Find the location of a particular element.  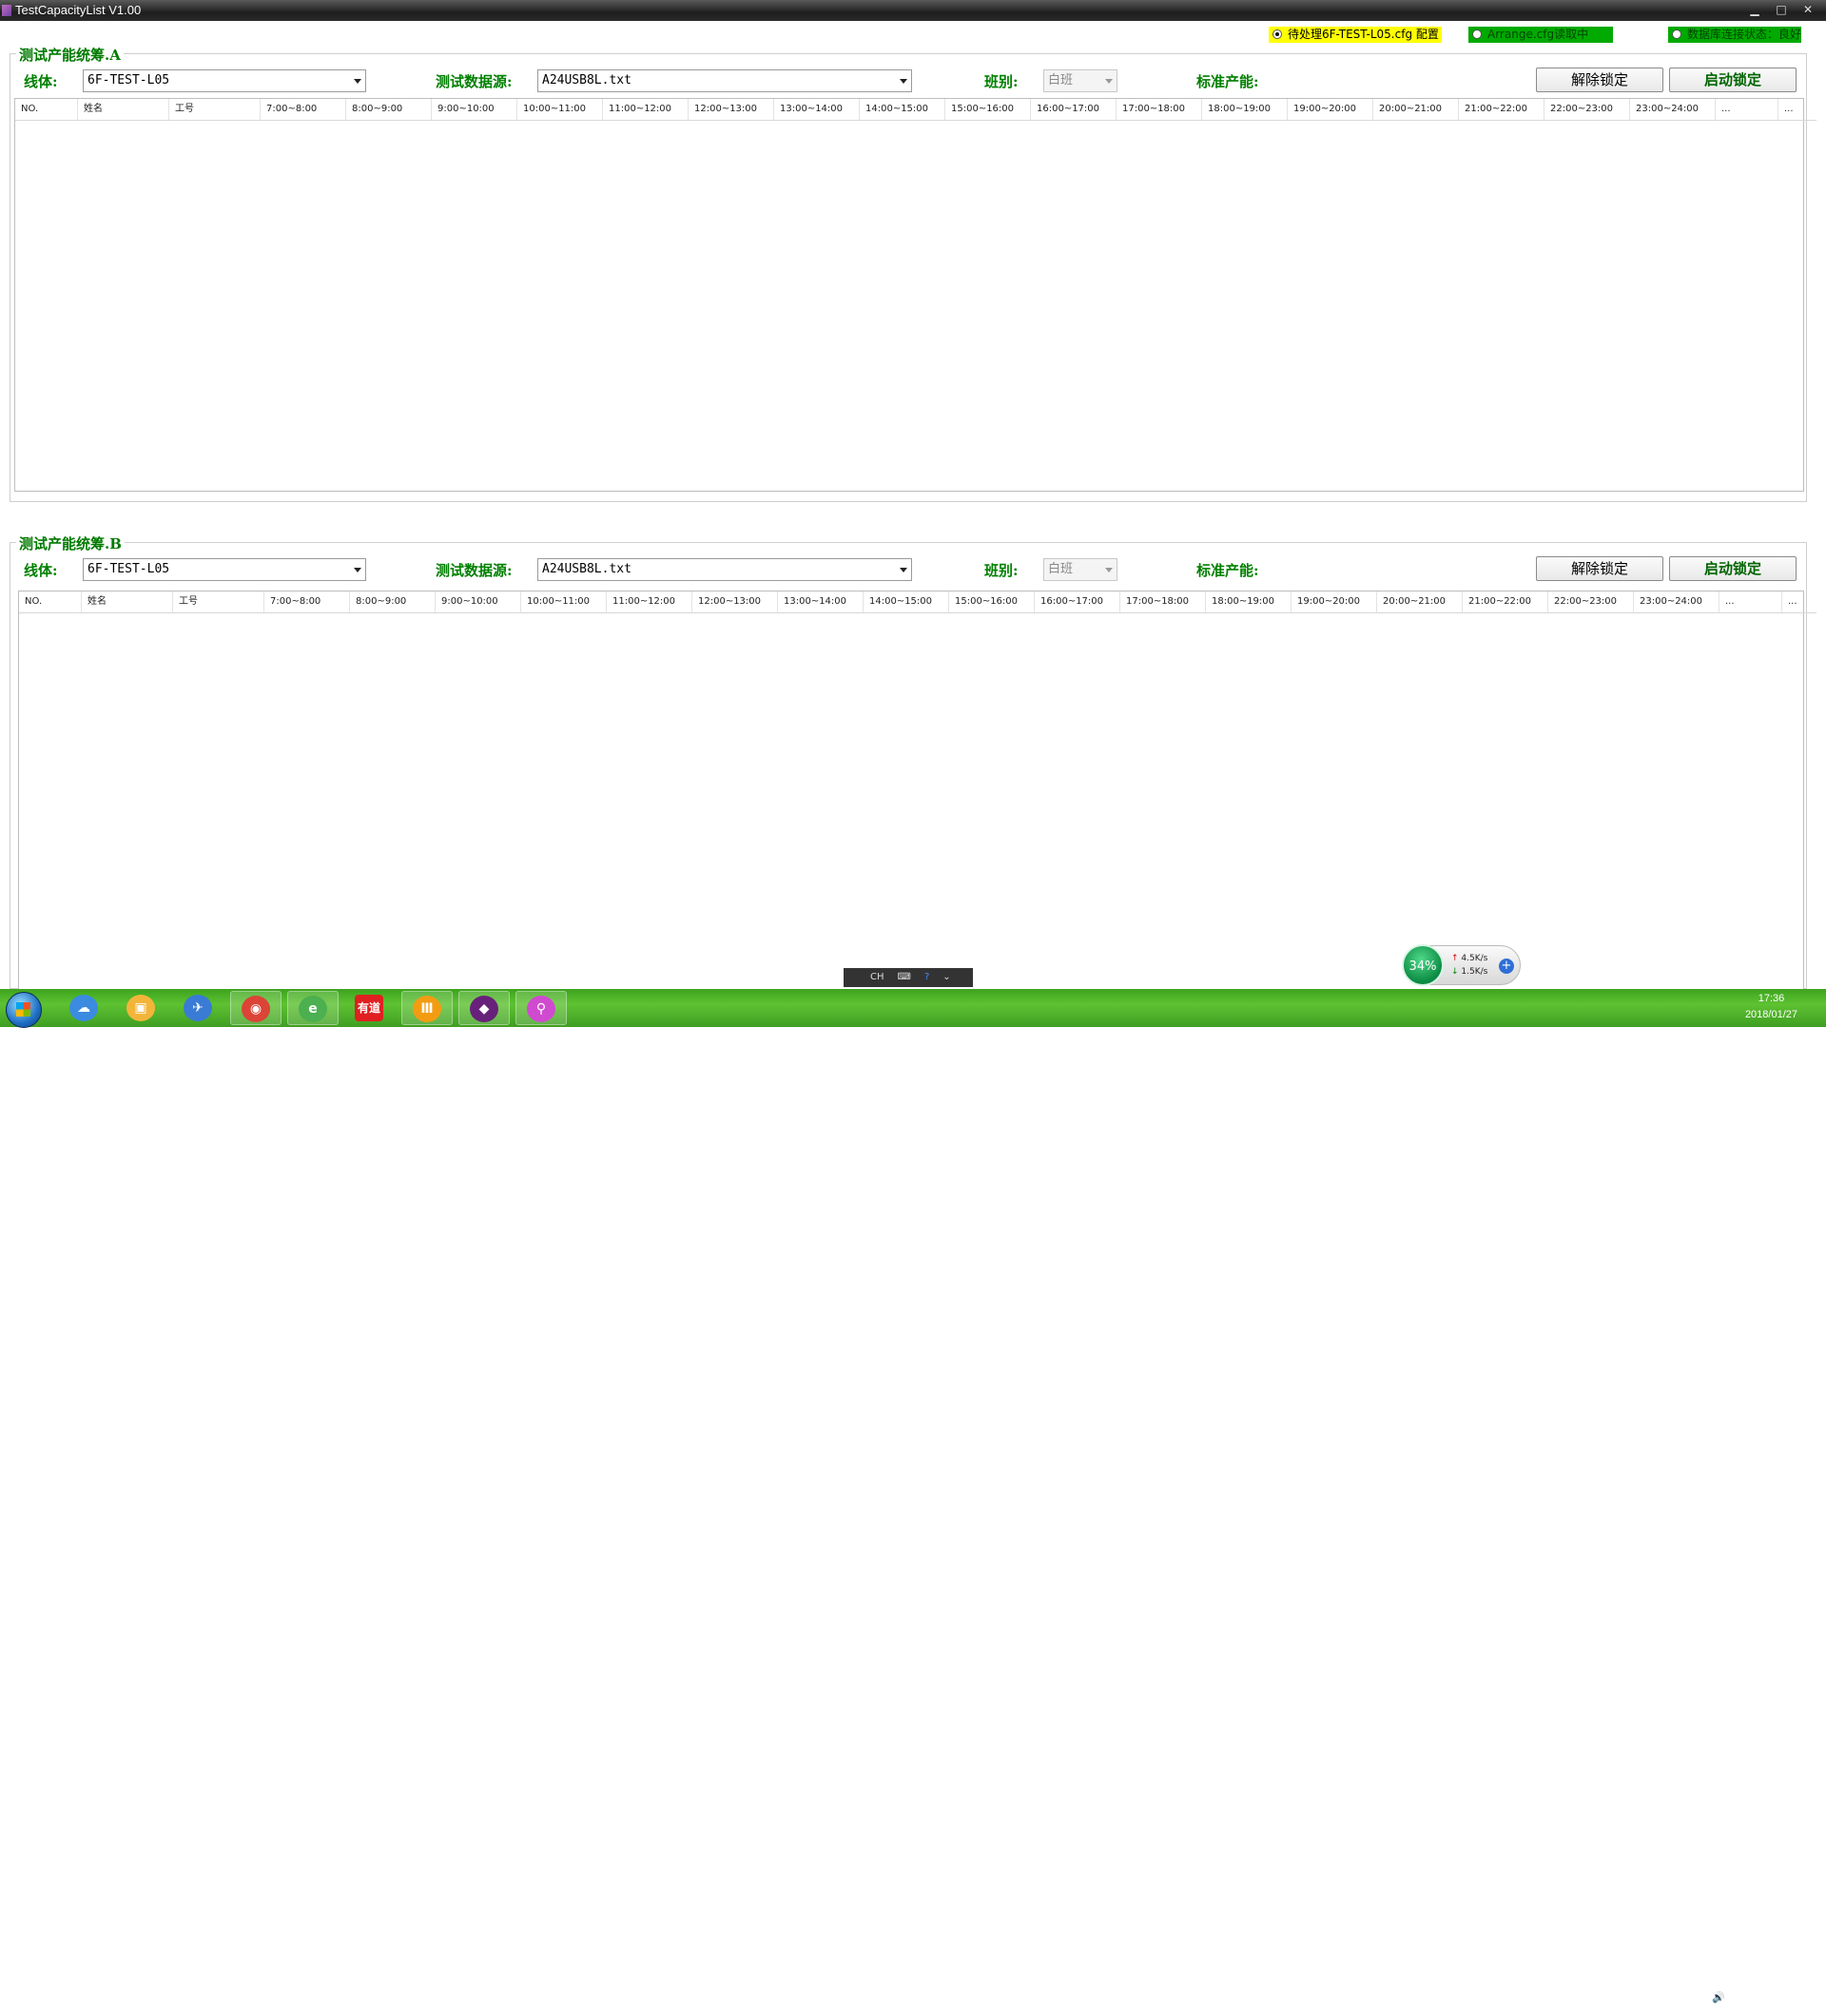

radio-indicator-icon is located at coordinates (1277, 34).